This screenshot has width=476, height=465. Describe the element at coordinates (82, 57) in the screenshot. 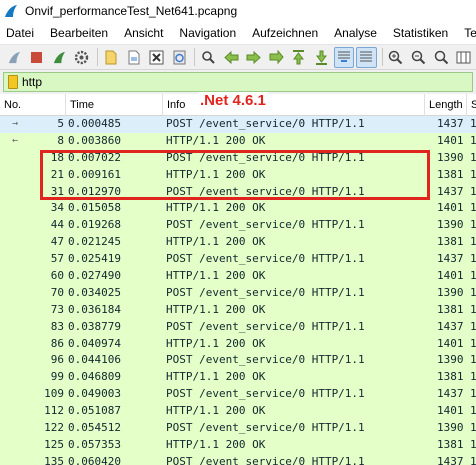

I see `gear-options-icon` at that location.